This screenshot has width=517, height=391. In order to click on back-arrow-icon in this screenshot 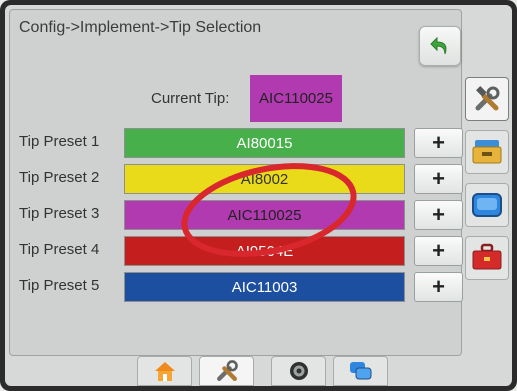, I will do `click(438, 45)`.